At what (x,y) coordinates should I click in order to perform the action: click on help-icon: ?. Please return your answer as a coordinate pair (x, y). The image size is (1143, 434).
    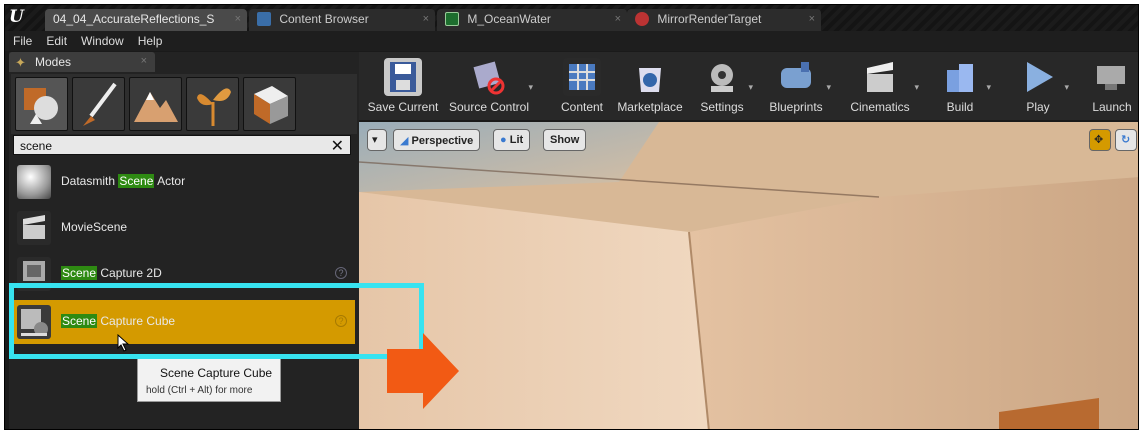
    Looking at the image, I should click on (341, 273).